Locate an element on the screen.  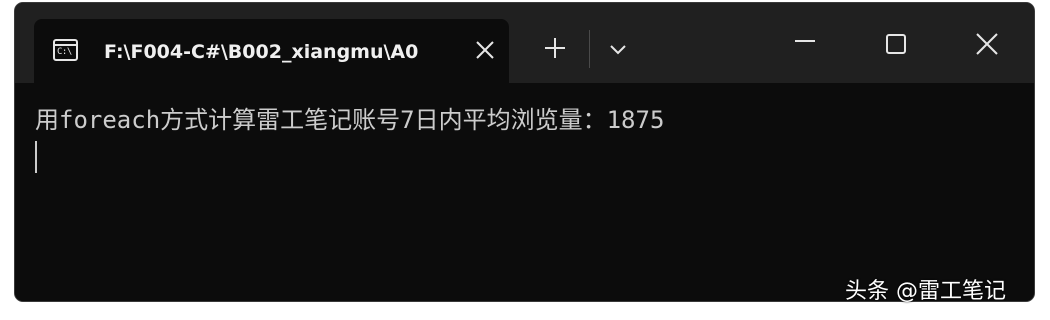
divider is located at coordinates (589, 49).